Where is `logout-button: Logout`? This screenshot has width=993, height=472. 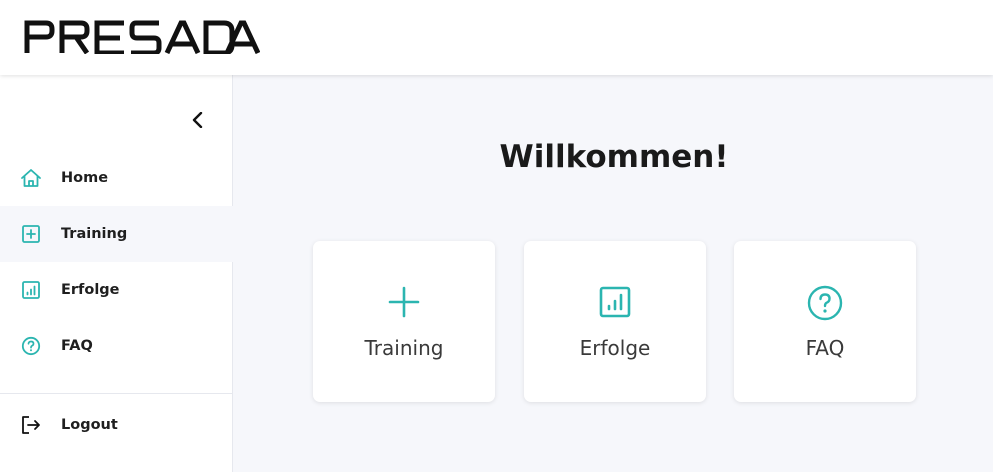
logout-button: Logout is located at coordinates (116, 425).